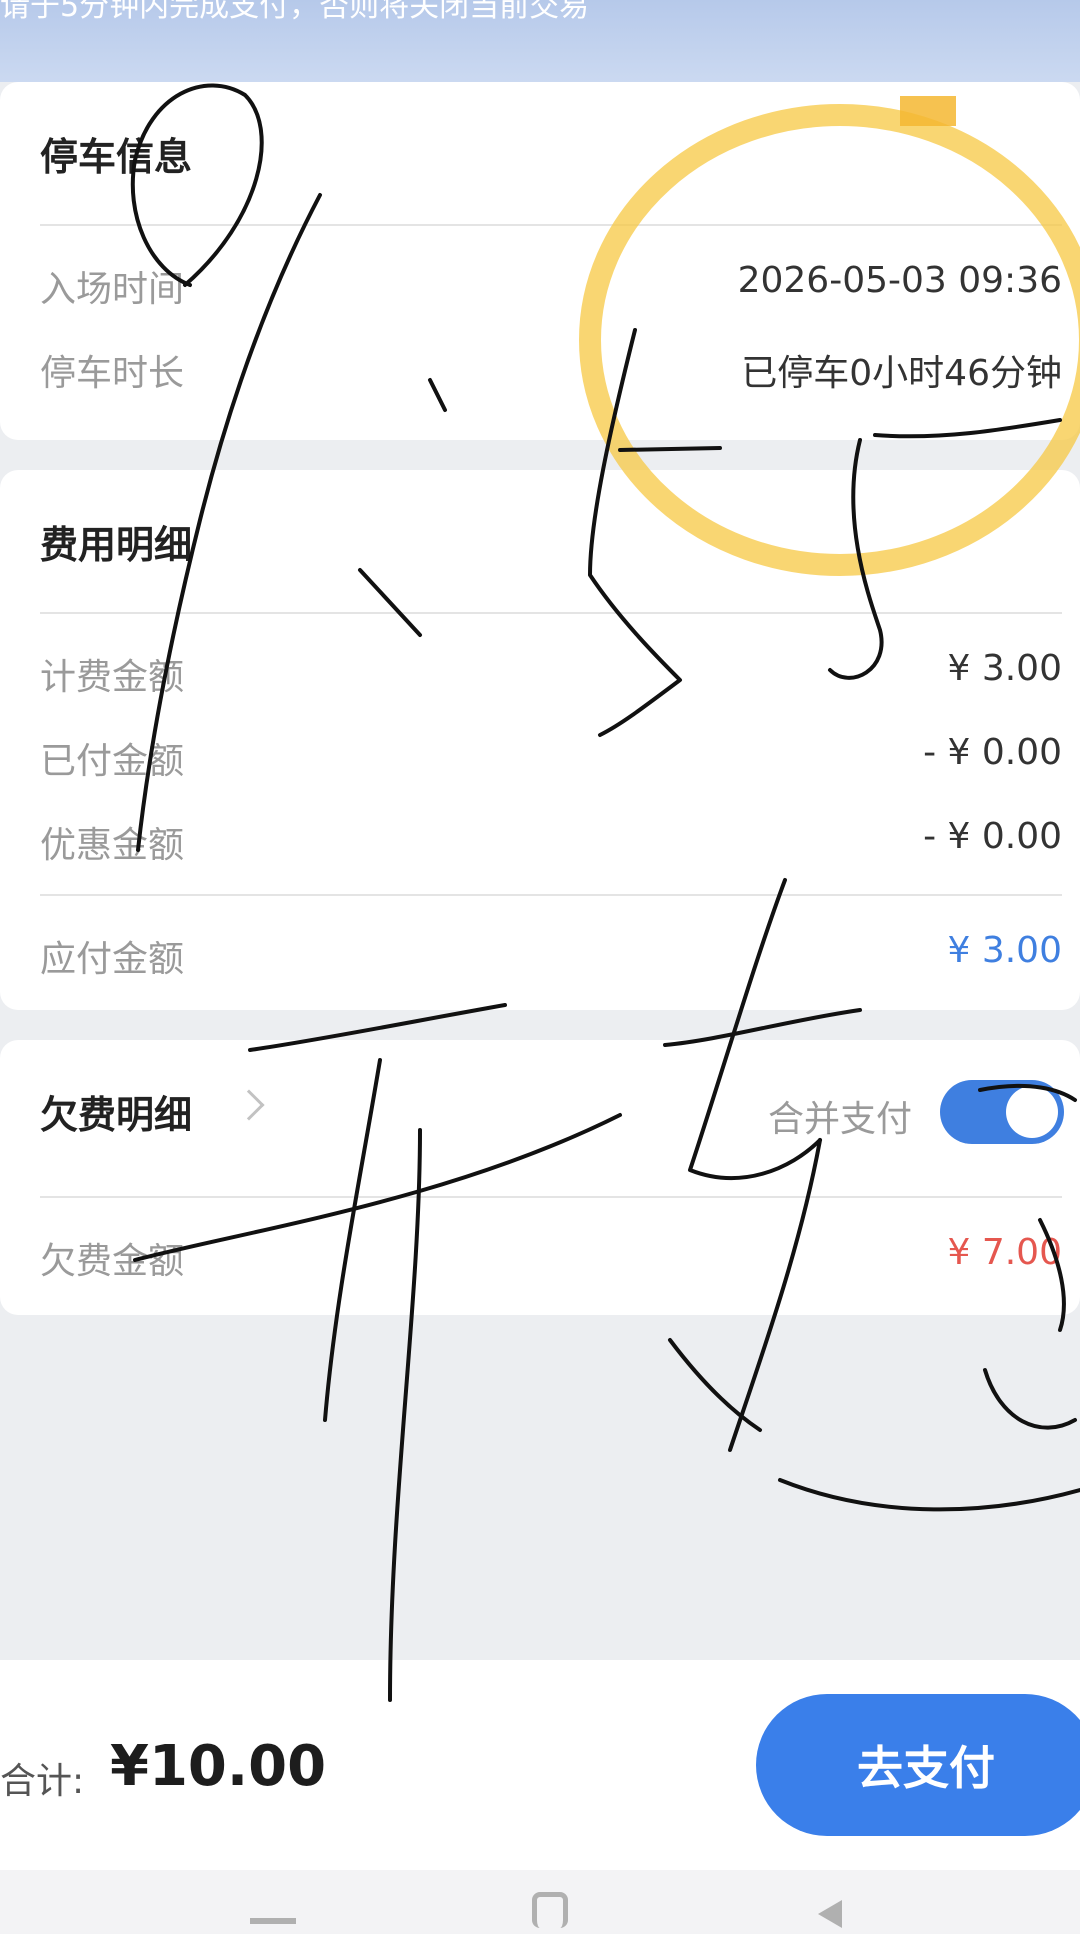  I want to click on arrears-title: 欠费明细, so click(116, 1111).